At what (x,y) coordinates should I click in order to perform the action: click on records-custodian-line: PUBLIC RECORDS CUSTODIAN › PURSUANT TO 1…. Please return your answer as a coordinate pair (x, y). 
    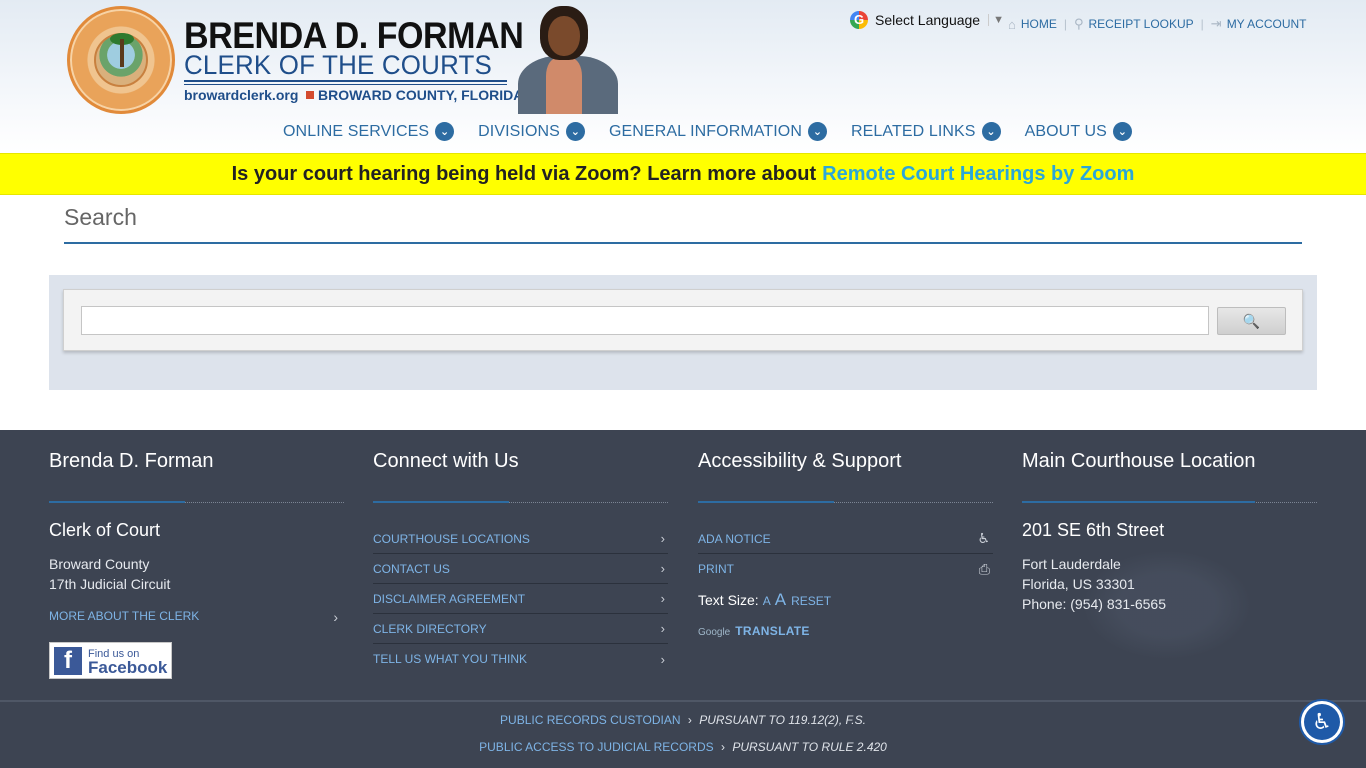
    Looking at the image, I should click on (683, 720).